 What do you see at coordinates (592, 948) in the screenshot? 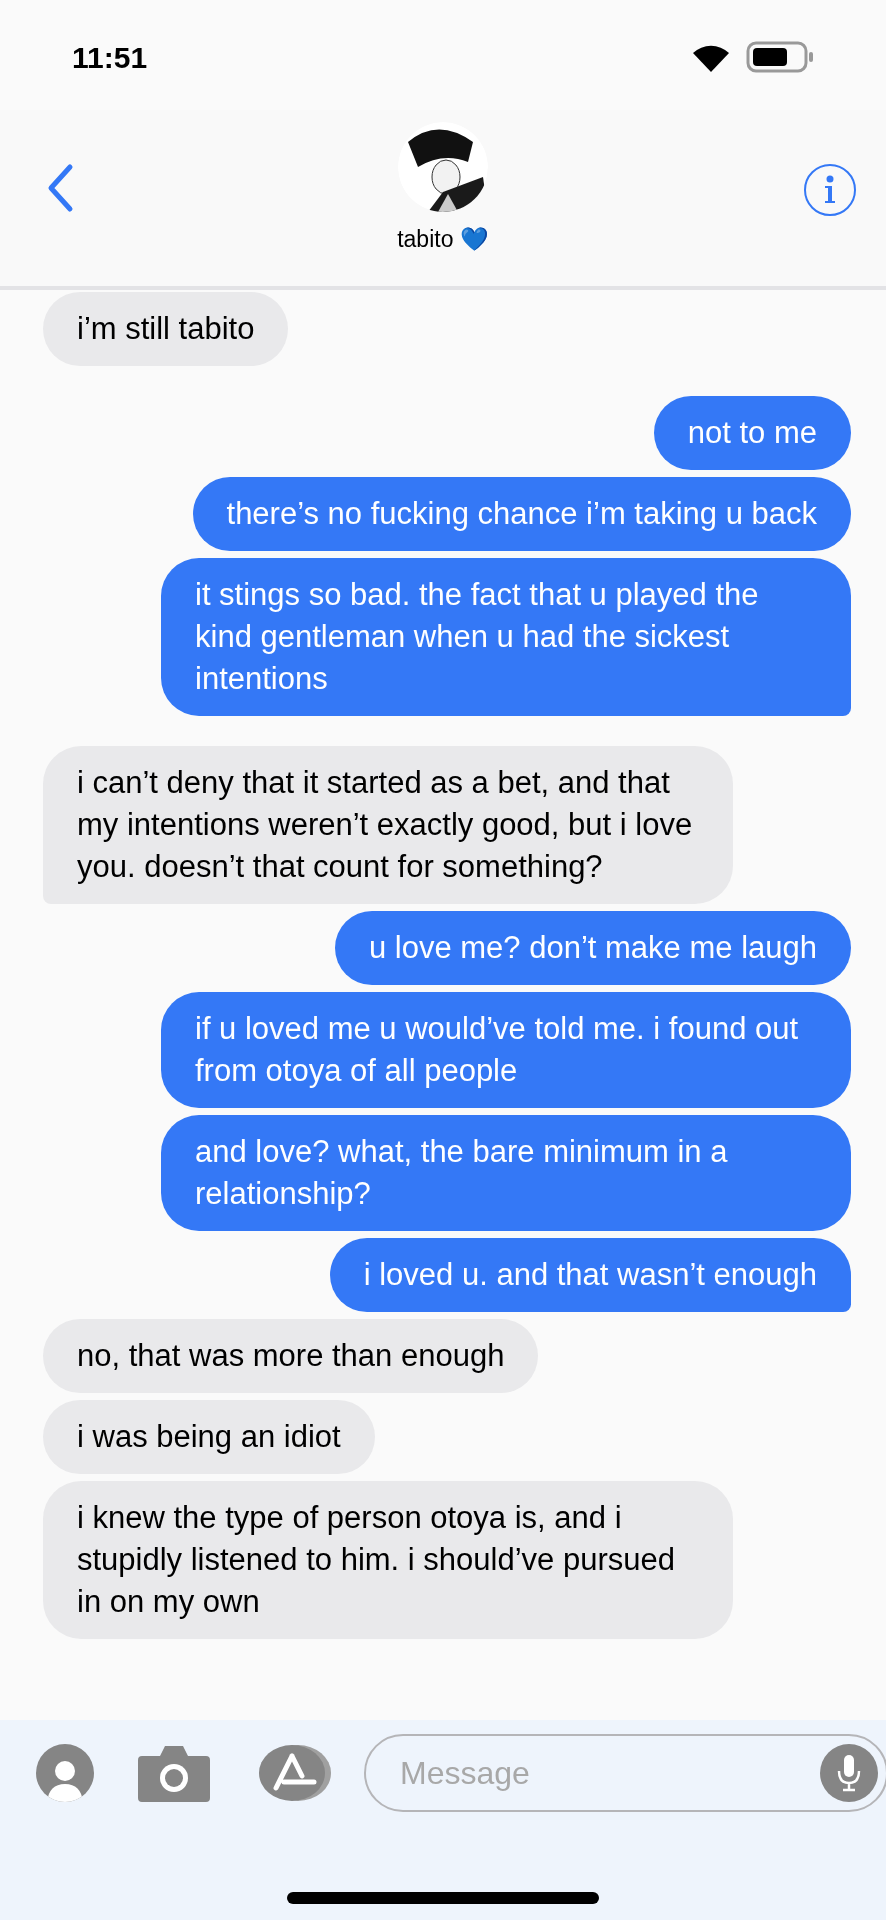
I see `sent-message-bubble: u love me? don’t make me laugh` at bounding box center [592, 948].